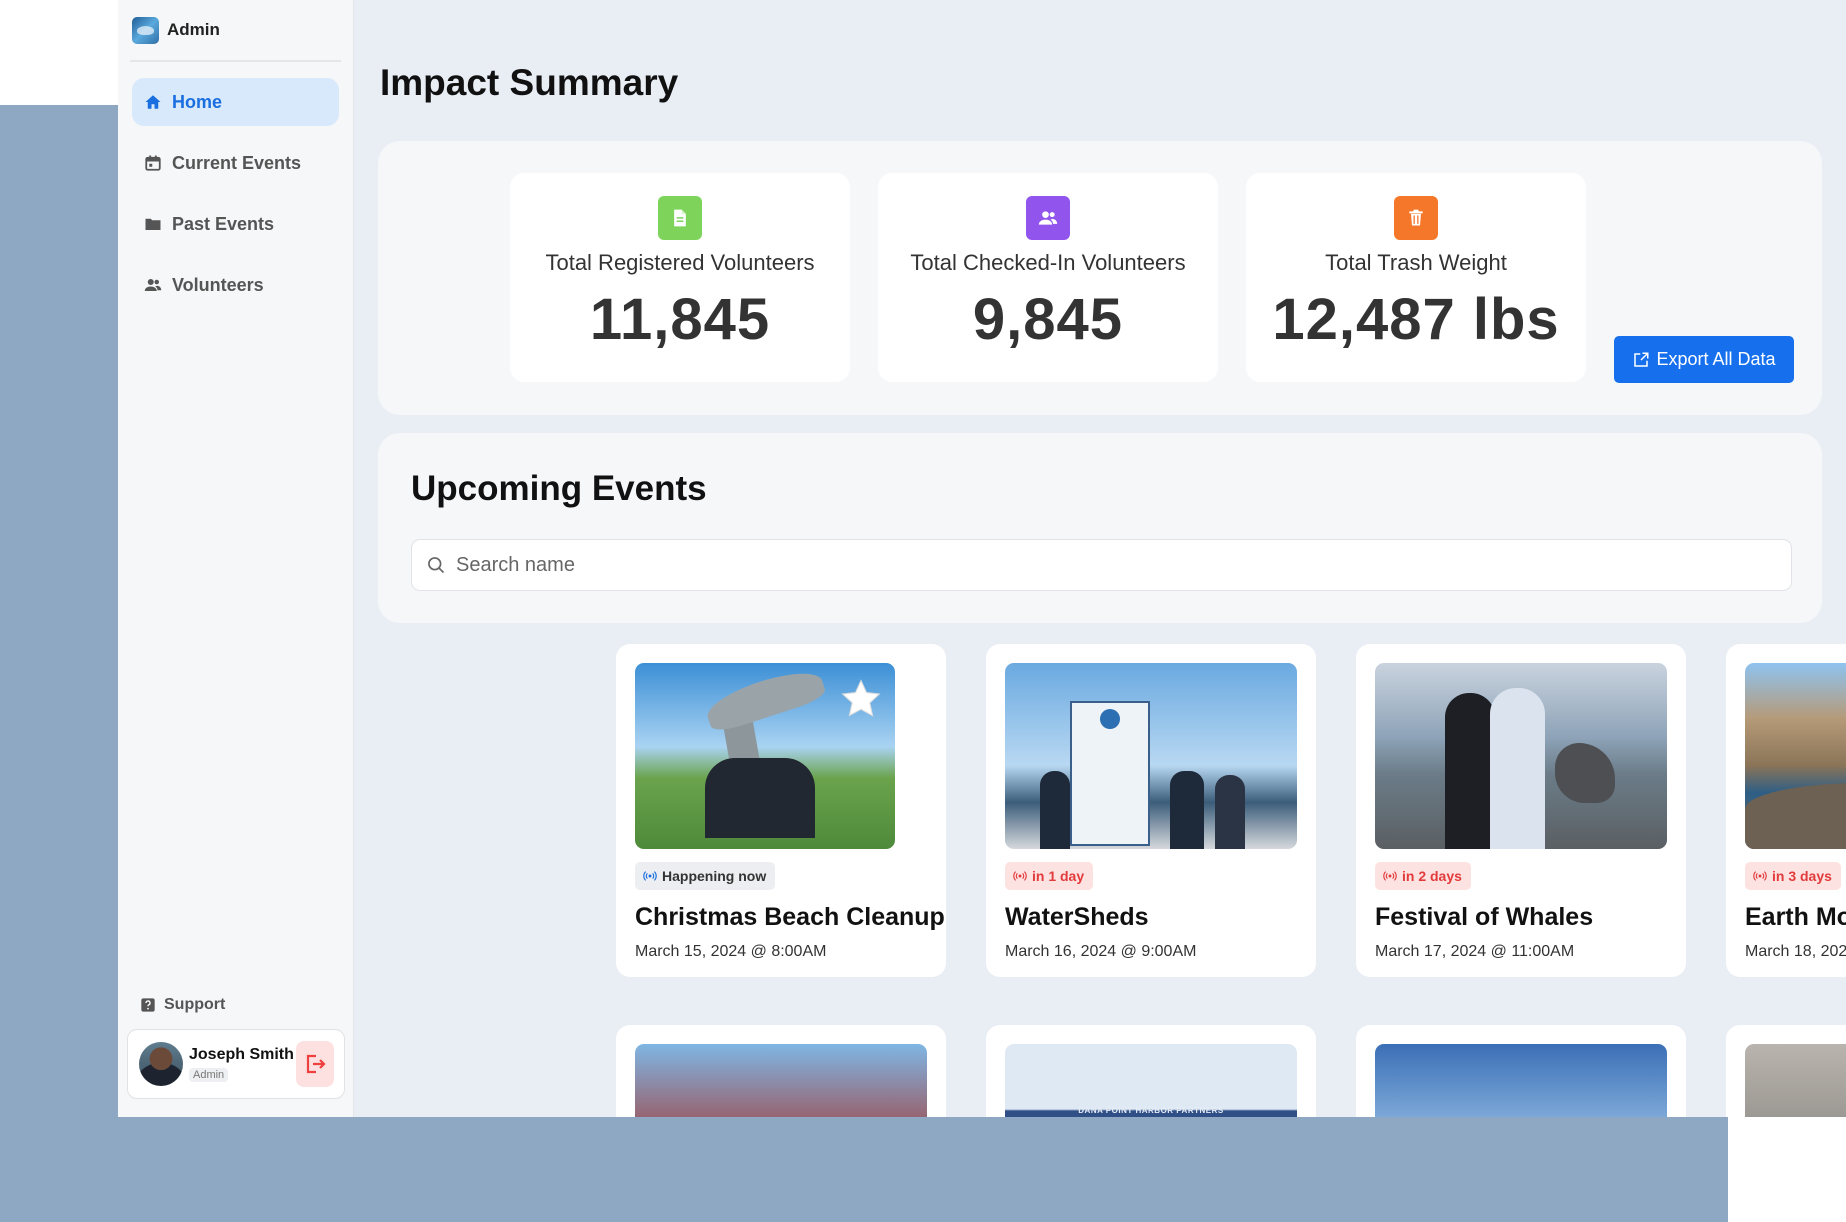 Image resolution: width=1846 pixels, height=1222 pixels. What do you see at coordinates (1101, 951) in the screenshot?
I see `event-date: March 16, 2024 @ 9:00AM` at bounding box center [1101, 951].